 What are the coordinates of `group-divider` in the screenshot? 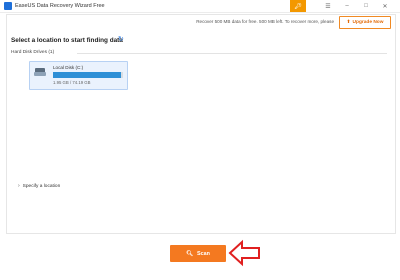 It's located at (232, 53).